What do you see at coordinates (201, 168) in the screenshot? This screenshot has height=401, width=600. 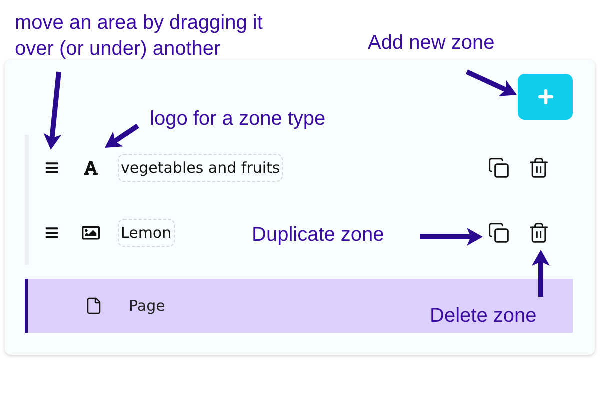 I see `zone-name-field: vegetables and fruits` at bounding box center [201, 168].